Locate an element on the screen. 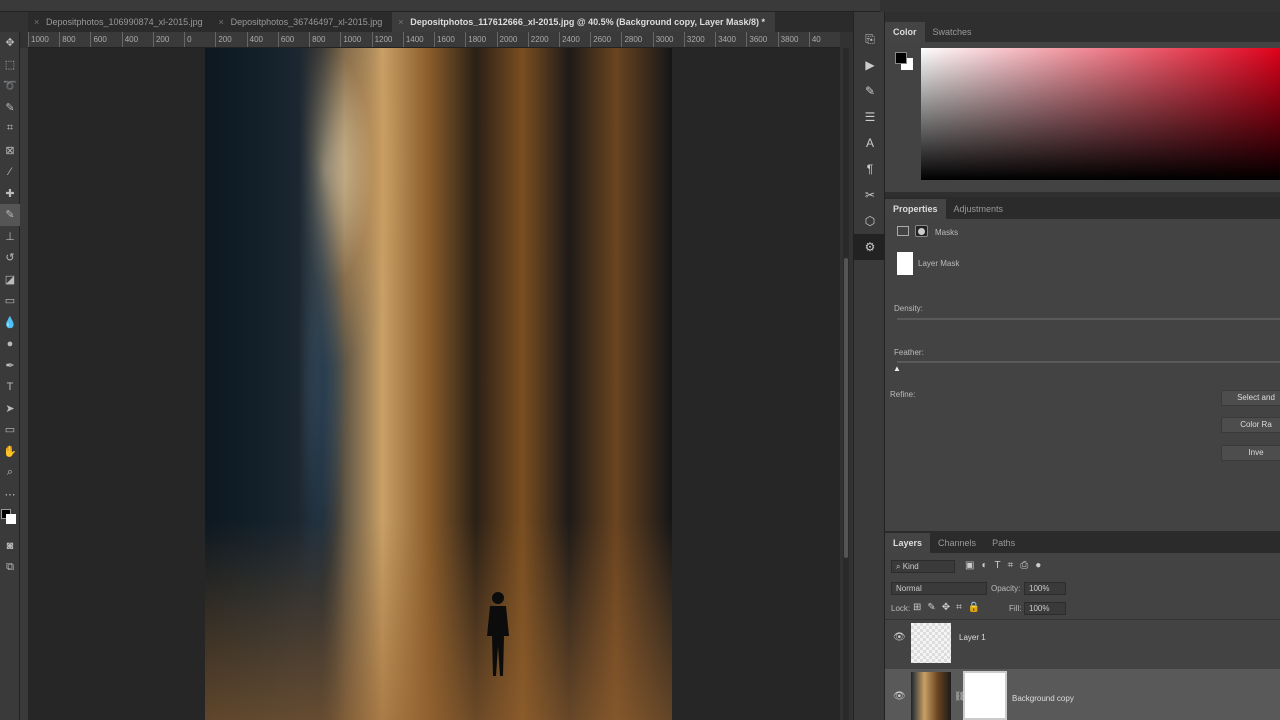 The height and width of the screenshot is (720, 1280). tab-properties: Properties is located at coordinates (915, 209).